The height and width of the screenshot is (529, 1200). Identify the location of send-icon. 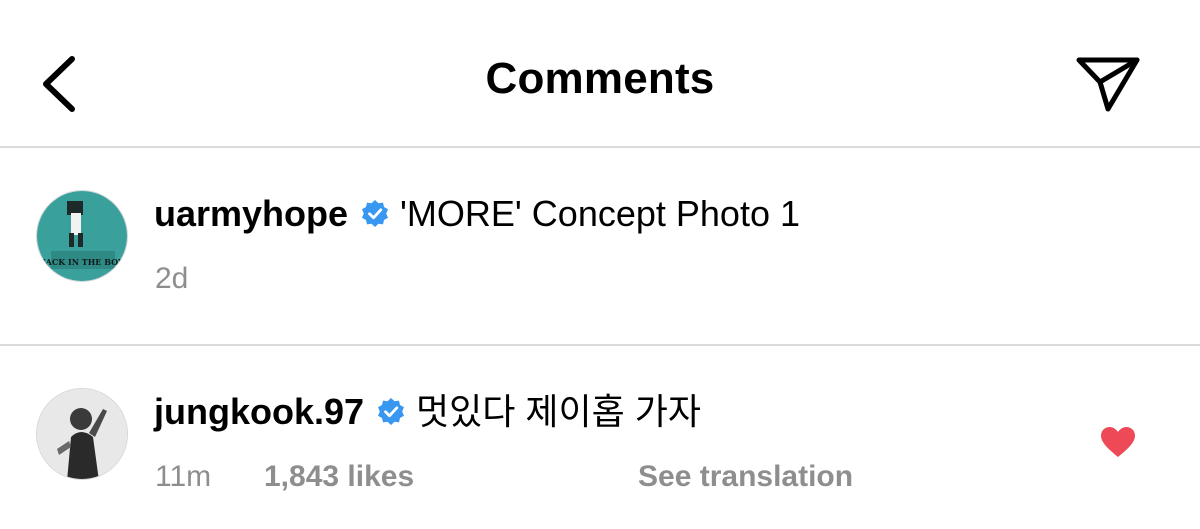
(1108, 84).